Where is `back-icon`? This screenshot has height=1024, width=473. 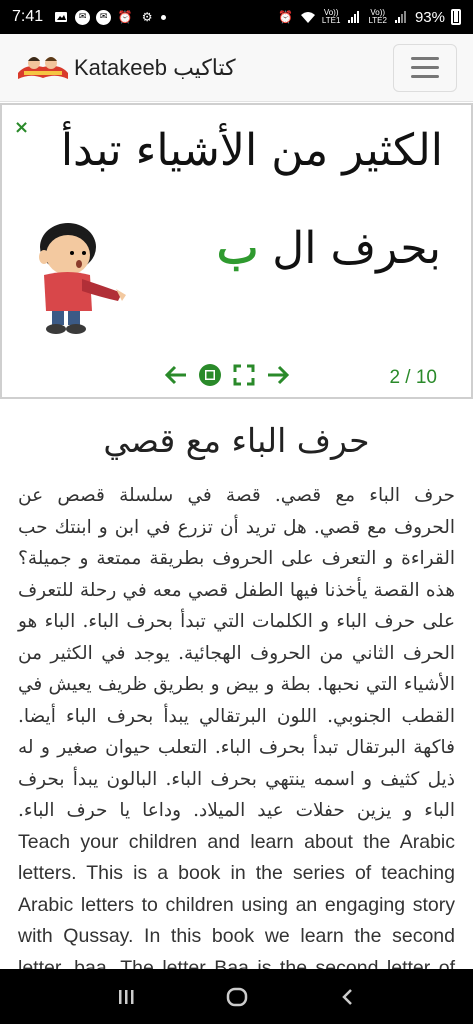
back-icon is located at coordinates (348, 997).